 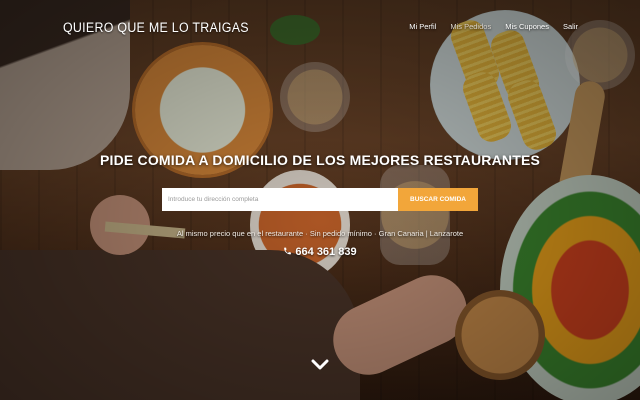 What do you see at coordinates (288, 251) in the screenshot?
I see `phone-icon` at bounding box center [288, 251].